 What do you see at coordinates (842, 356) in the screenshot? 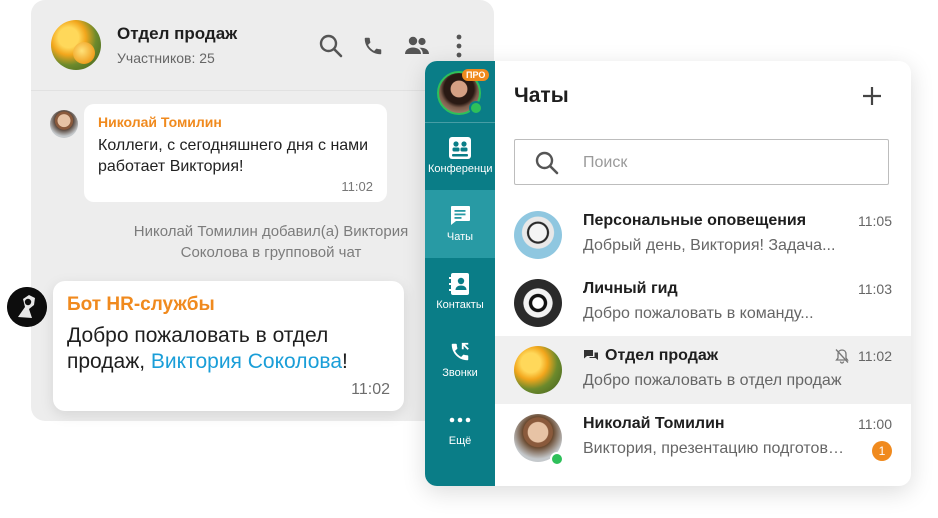
I see `muted-bell-icon` at bounding box center [842, 356].